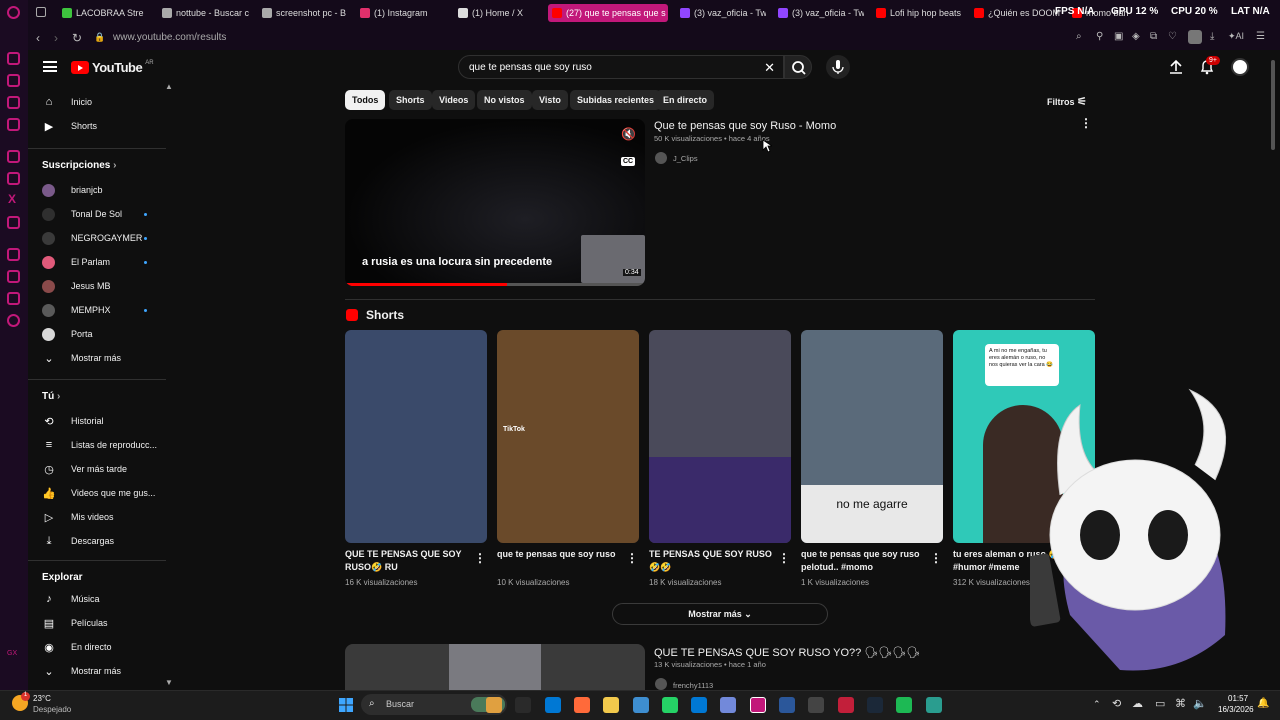  What do you see at coordinates (874, 705) in the screenshot?
I see `steam-icon` at bounding box center [874, 705].